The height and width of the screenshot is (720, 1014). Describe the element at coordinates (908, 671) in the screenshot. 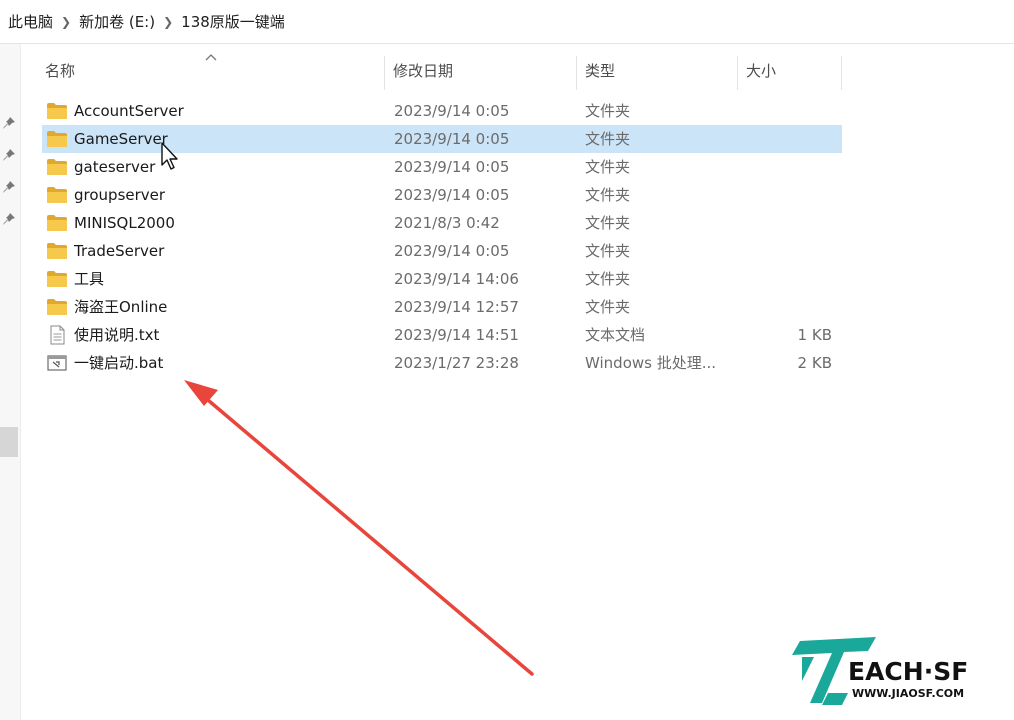

I see `logo-wordmark: EACH·SF` at that location.